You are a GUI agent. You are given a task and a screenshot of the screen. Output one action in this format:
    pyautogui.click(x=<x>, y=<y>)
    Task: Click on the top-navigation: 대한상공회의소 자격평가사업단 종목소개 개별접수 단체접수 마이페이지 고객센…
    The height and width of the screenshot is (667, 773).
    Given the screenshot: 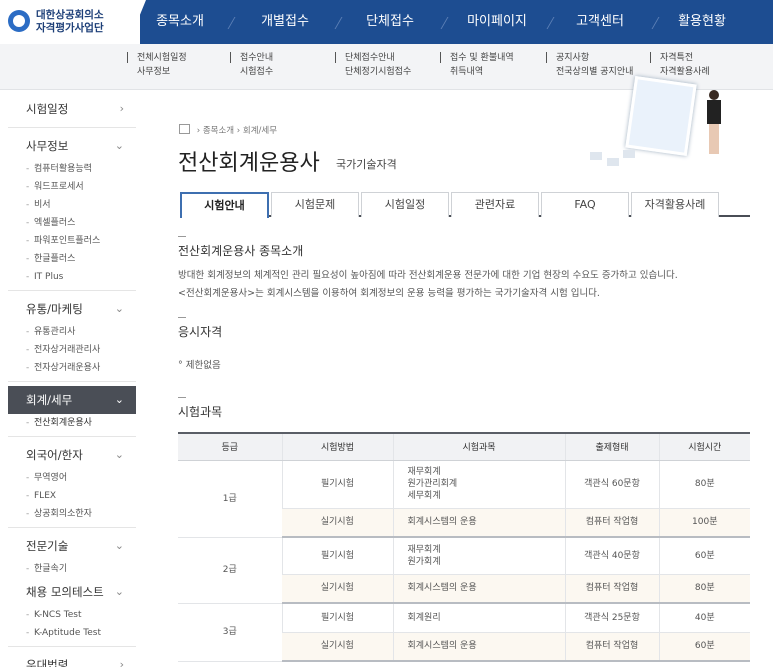 What is the action you would take?
    pyautogui.click(x=386, y=22)
    